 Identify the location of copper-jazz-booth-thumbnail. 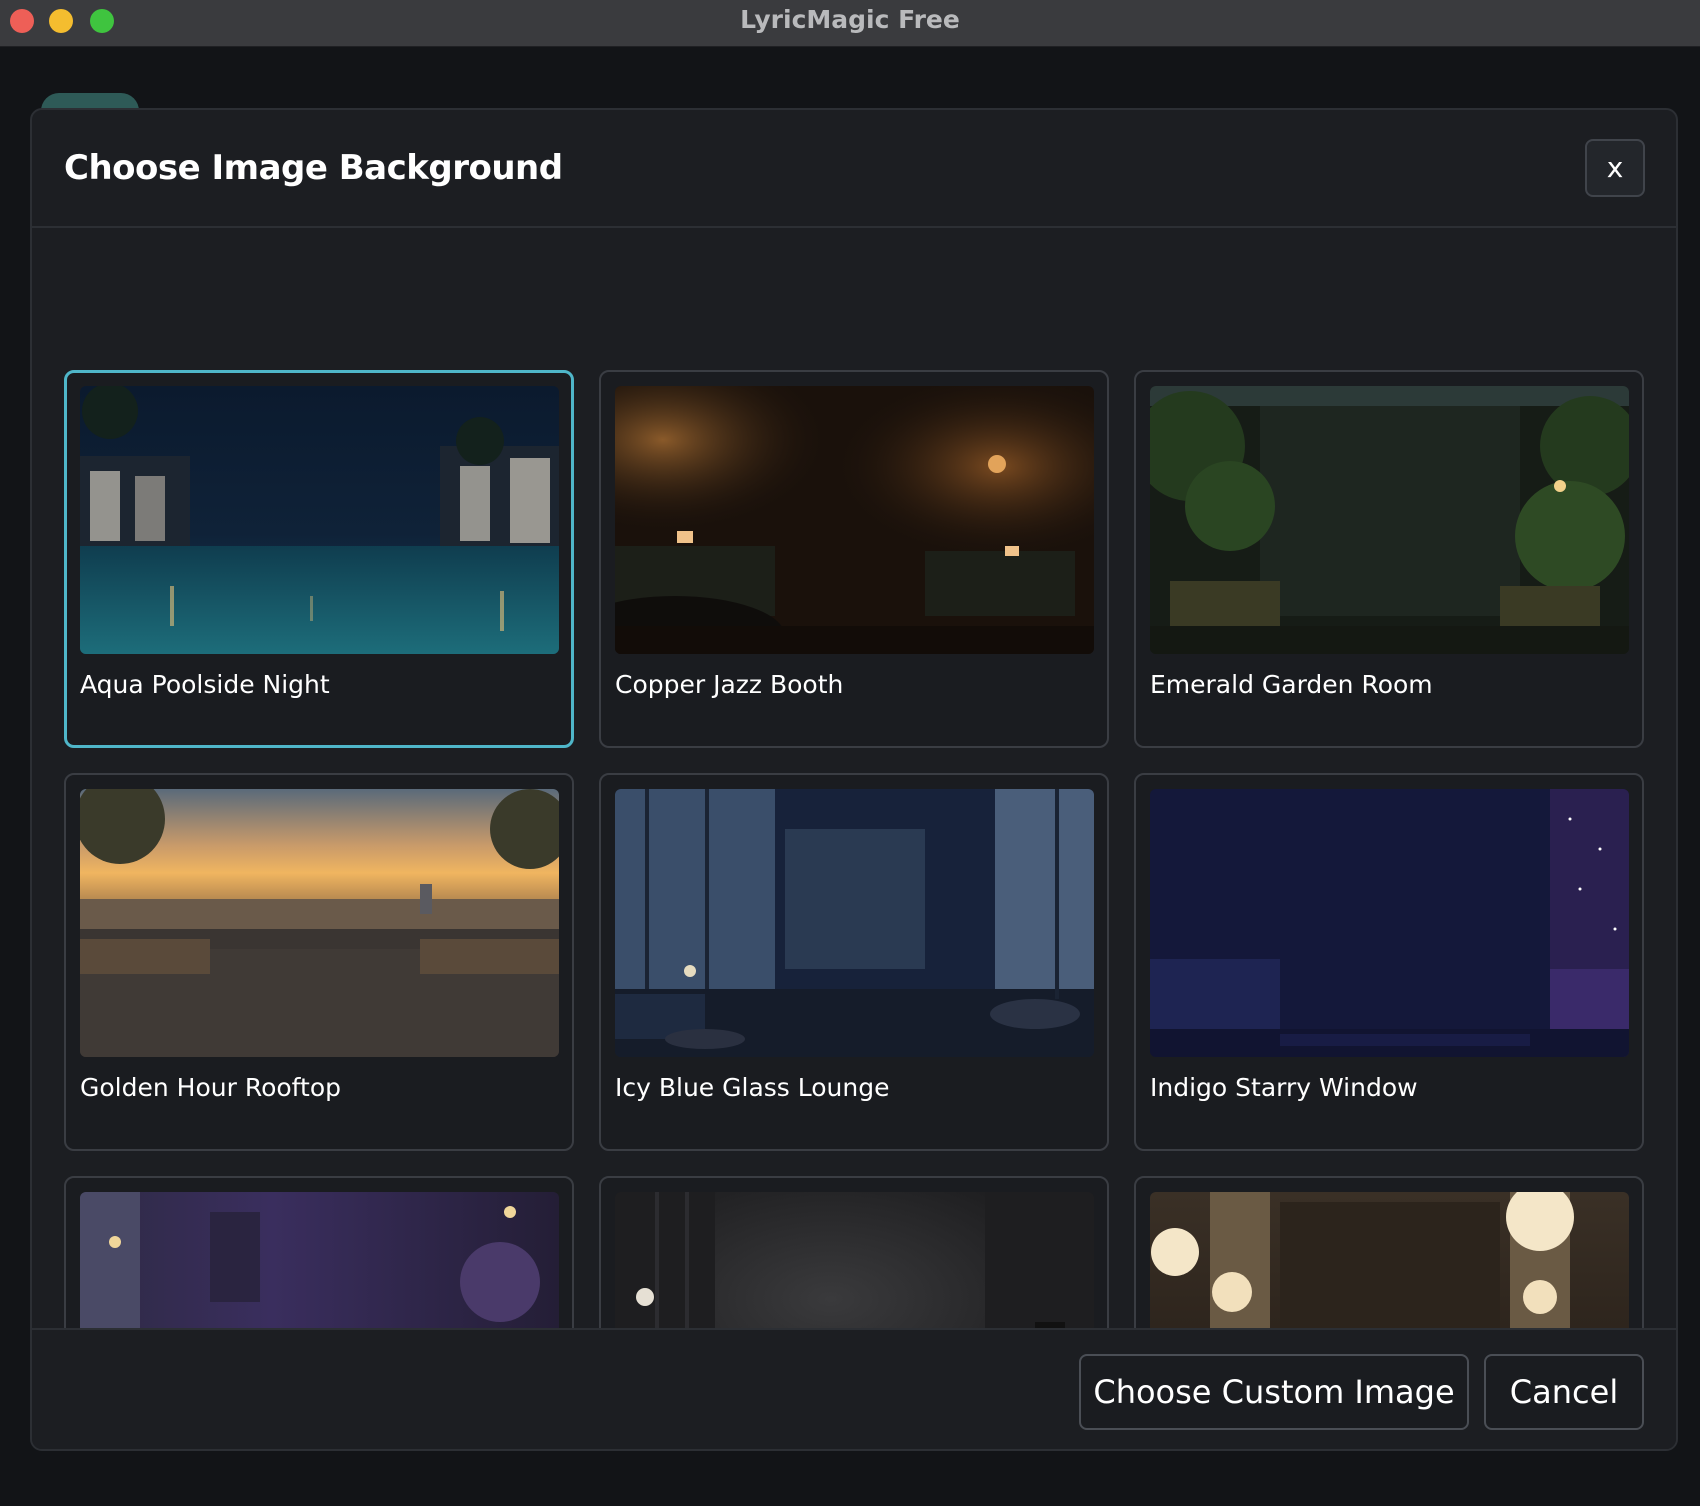
(854, 520).